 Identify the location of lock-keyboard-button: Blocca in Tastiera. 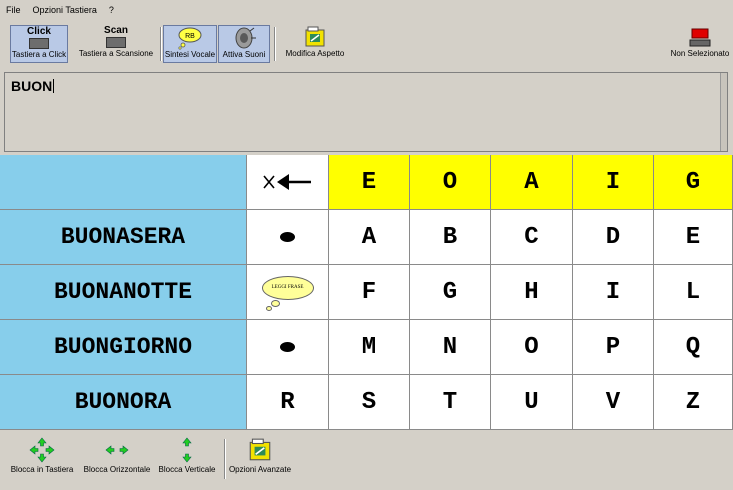
(42, 455).